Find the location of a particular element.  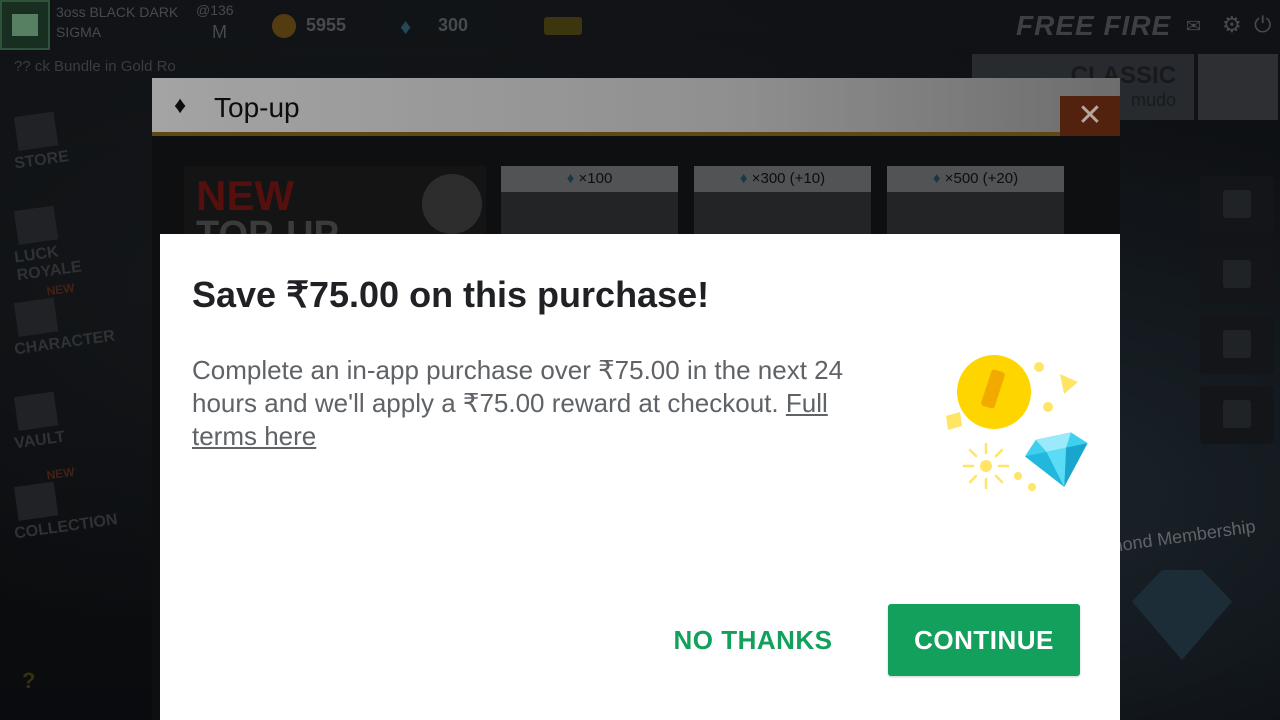

no-thanks-button: NO THANKS is located at coordinates (753, 640).